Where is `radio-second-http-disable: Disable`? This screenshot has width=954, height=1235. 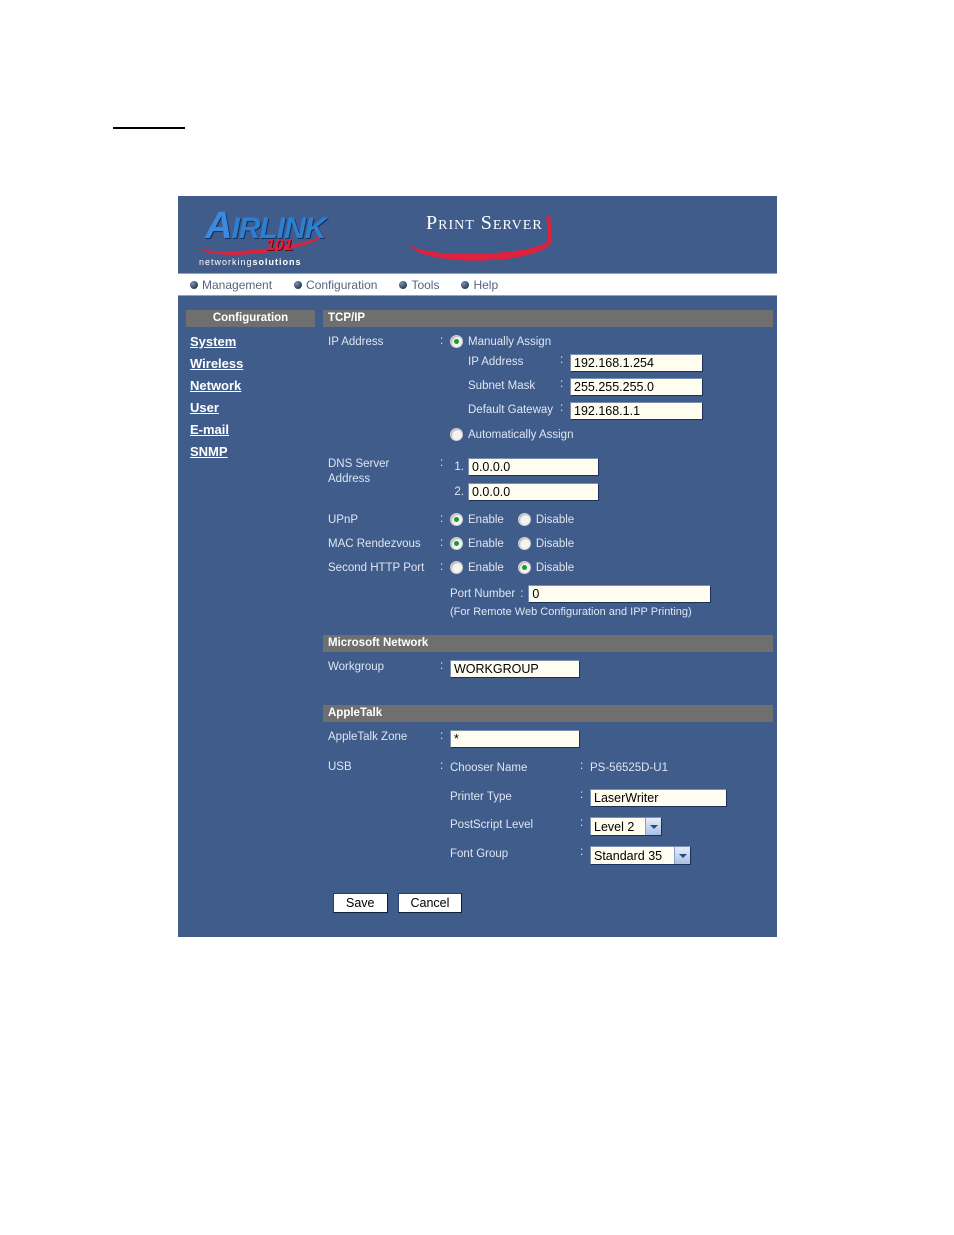
radio-second-http-disable: Disable is located at coordinates (545, 567).